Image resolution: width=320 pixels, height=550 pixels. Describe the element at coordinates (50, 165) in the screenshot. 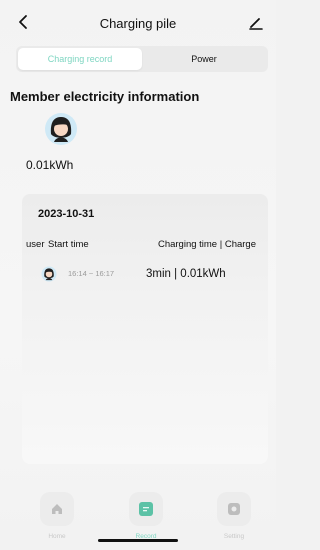

I see `member-electricity-value: 0.01kWh` at that location.